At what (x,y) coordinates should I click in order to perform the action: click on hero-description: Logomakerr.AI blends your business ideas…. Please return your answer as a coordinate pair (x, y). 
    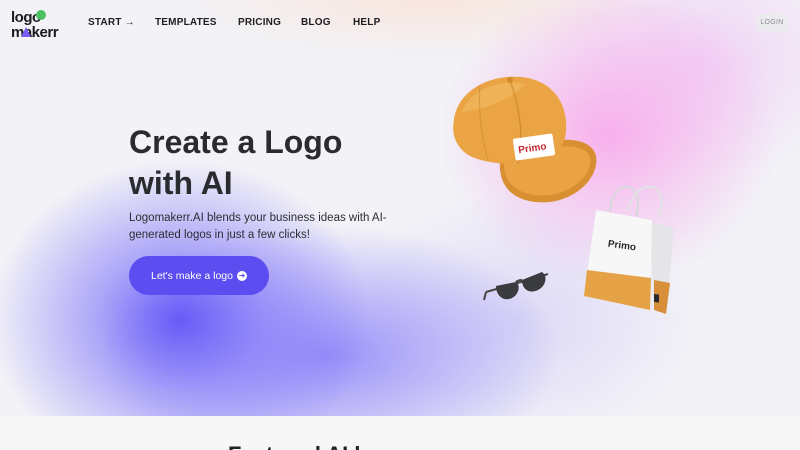
    Looking at the image, I should click on (258, 226).